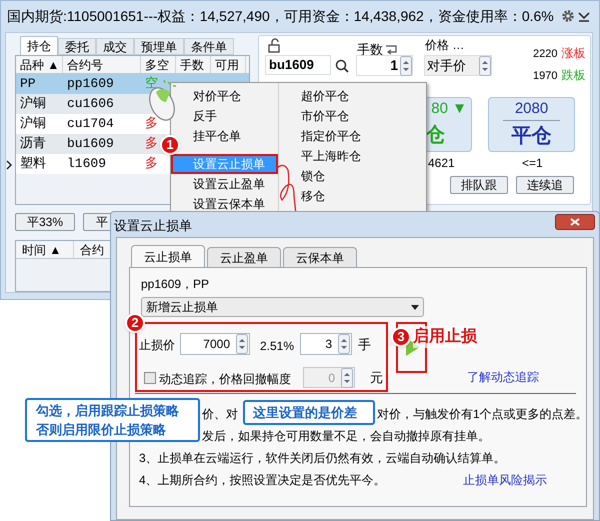 Image resolution: width=600 pixels, height=521 pixels. Describe the element at coordinates (479, 185) in the screenshot. I see `queue-button: 排队跟` at that location.